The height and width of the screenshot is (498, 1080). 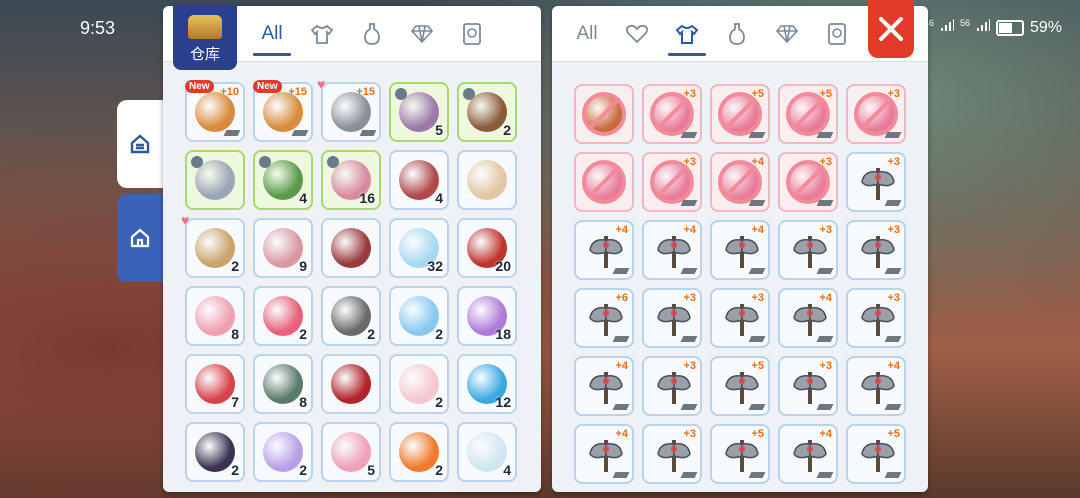 What do you see at coordinates (487, 248) in the screenshot?
I see `storage-slot: 20` at bounding box center [487, 248].